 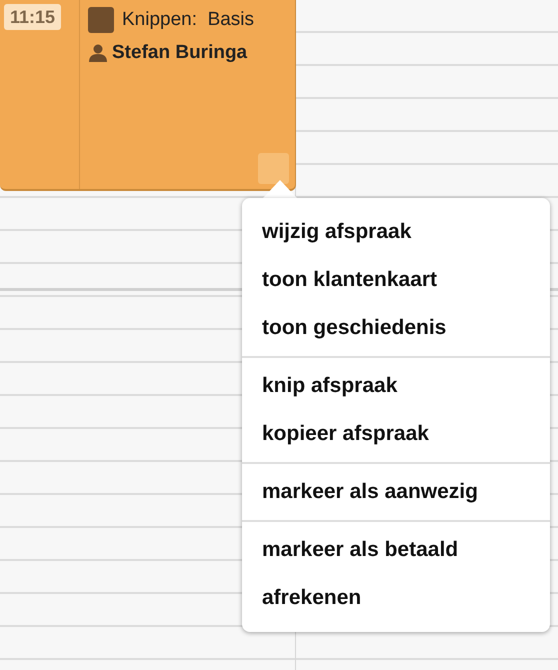 What do you see at coordinates (396, 434) in the screenshot?
I see `menu-item: kopieer afspraak` at bounding box center [396, 434].